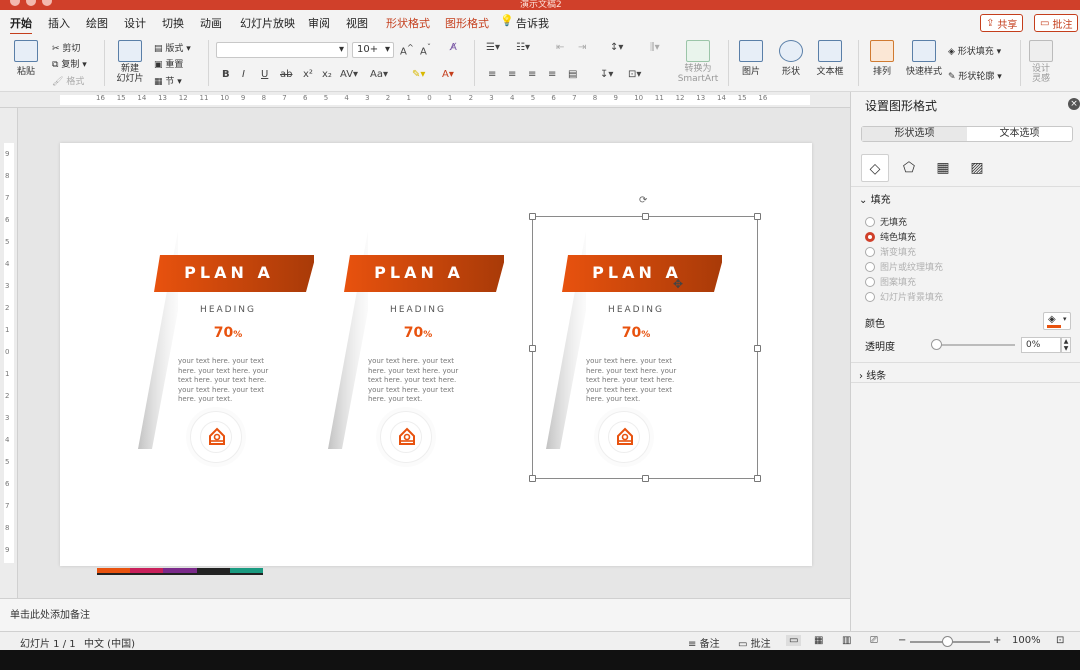 This screenshot has height=670, width=1080. What do you see at coordinates (173, 23) in the screenshot?
I see `tab-transitions: 切换` at bounding box center [173, 23].